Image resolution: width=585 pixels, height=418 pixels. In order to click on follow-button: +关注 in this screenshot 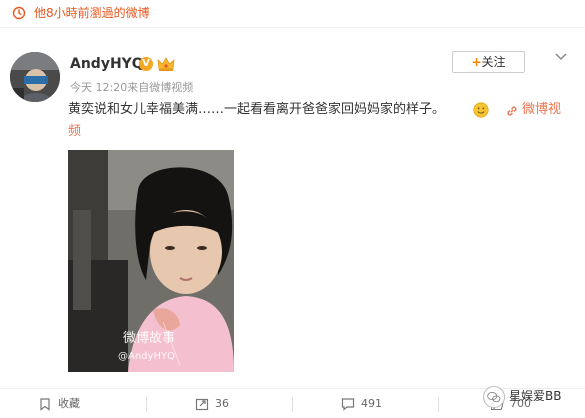, I will do `click(488, 62)`.